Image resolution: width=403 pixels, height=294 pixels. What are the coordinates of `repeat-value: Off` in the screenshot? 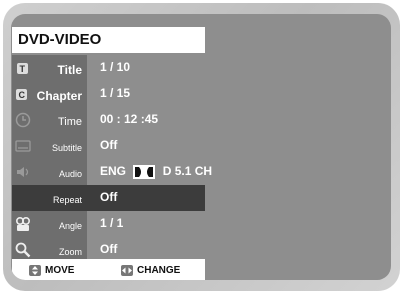 It's located at (109, 197).